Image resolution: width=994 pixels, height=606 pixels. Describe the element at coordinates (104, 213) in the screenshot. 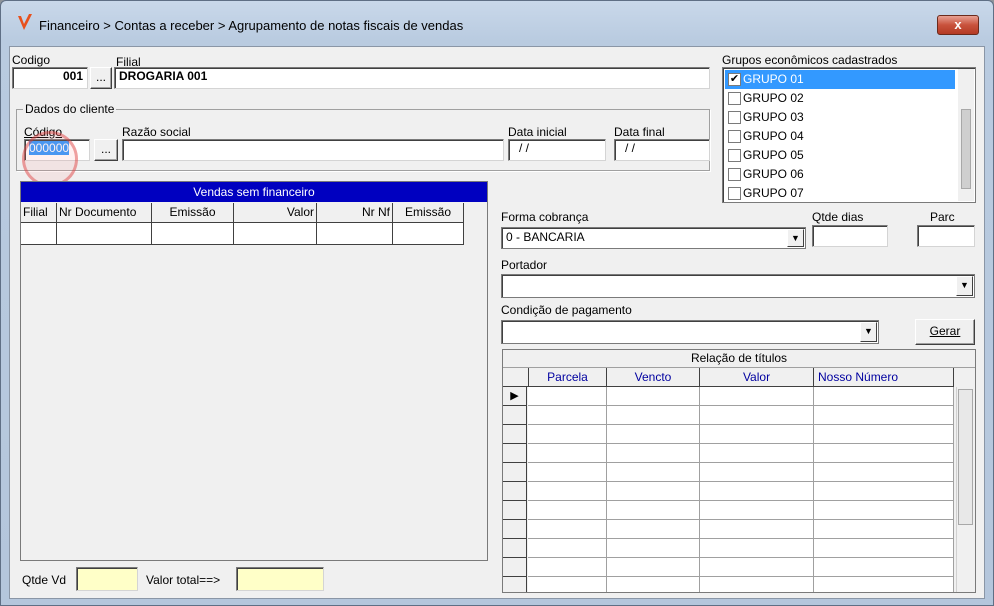

I see `vendas-col-nr-documento: Nr Documento` at that location.